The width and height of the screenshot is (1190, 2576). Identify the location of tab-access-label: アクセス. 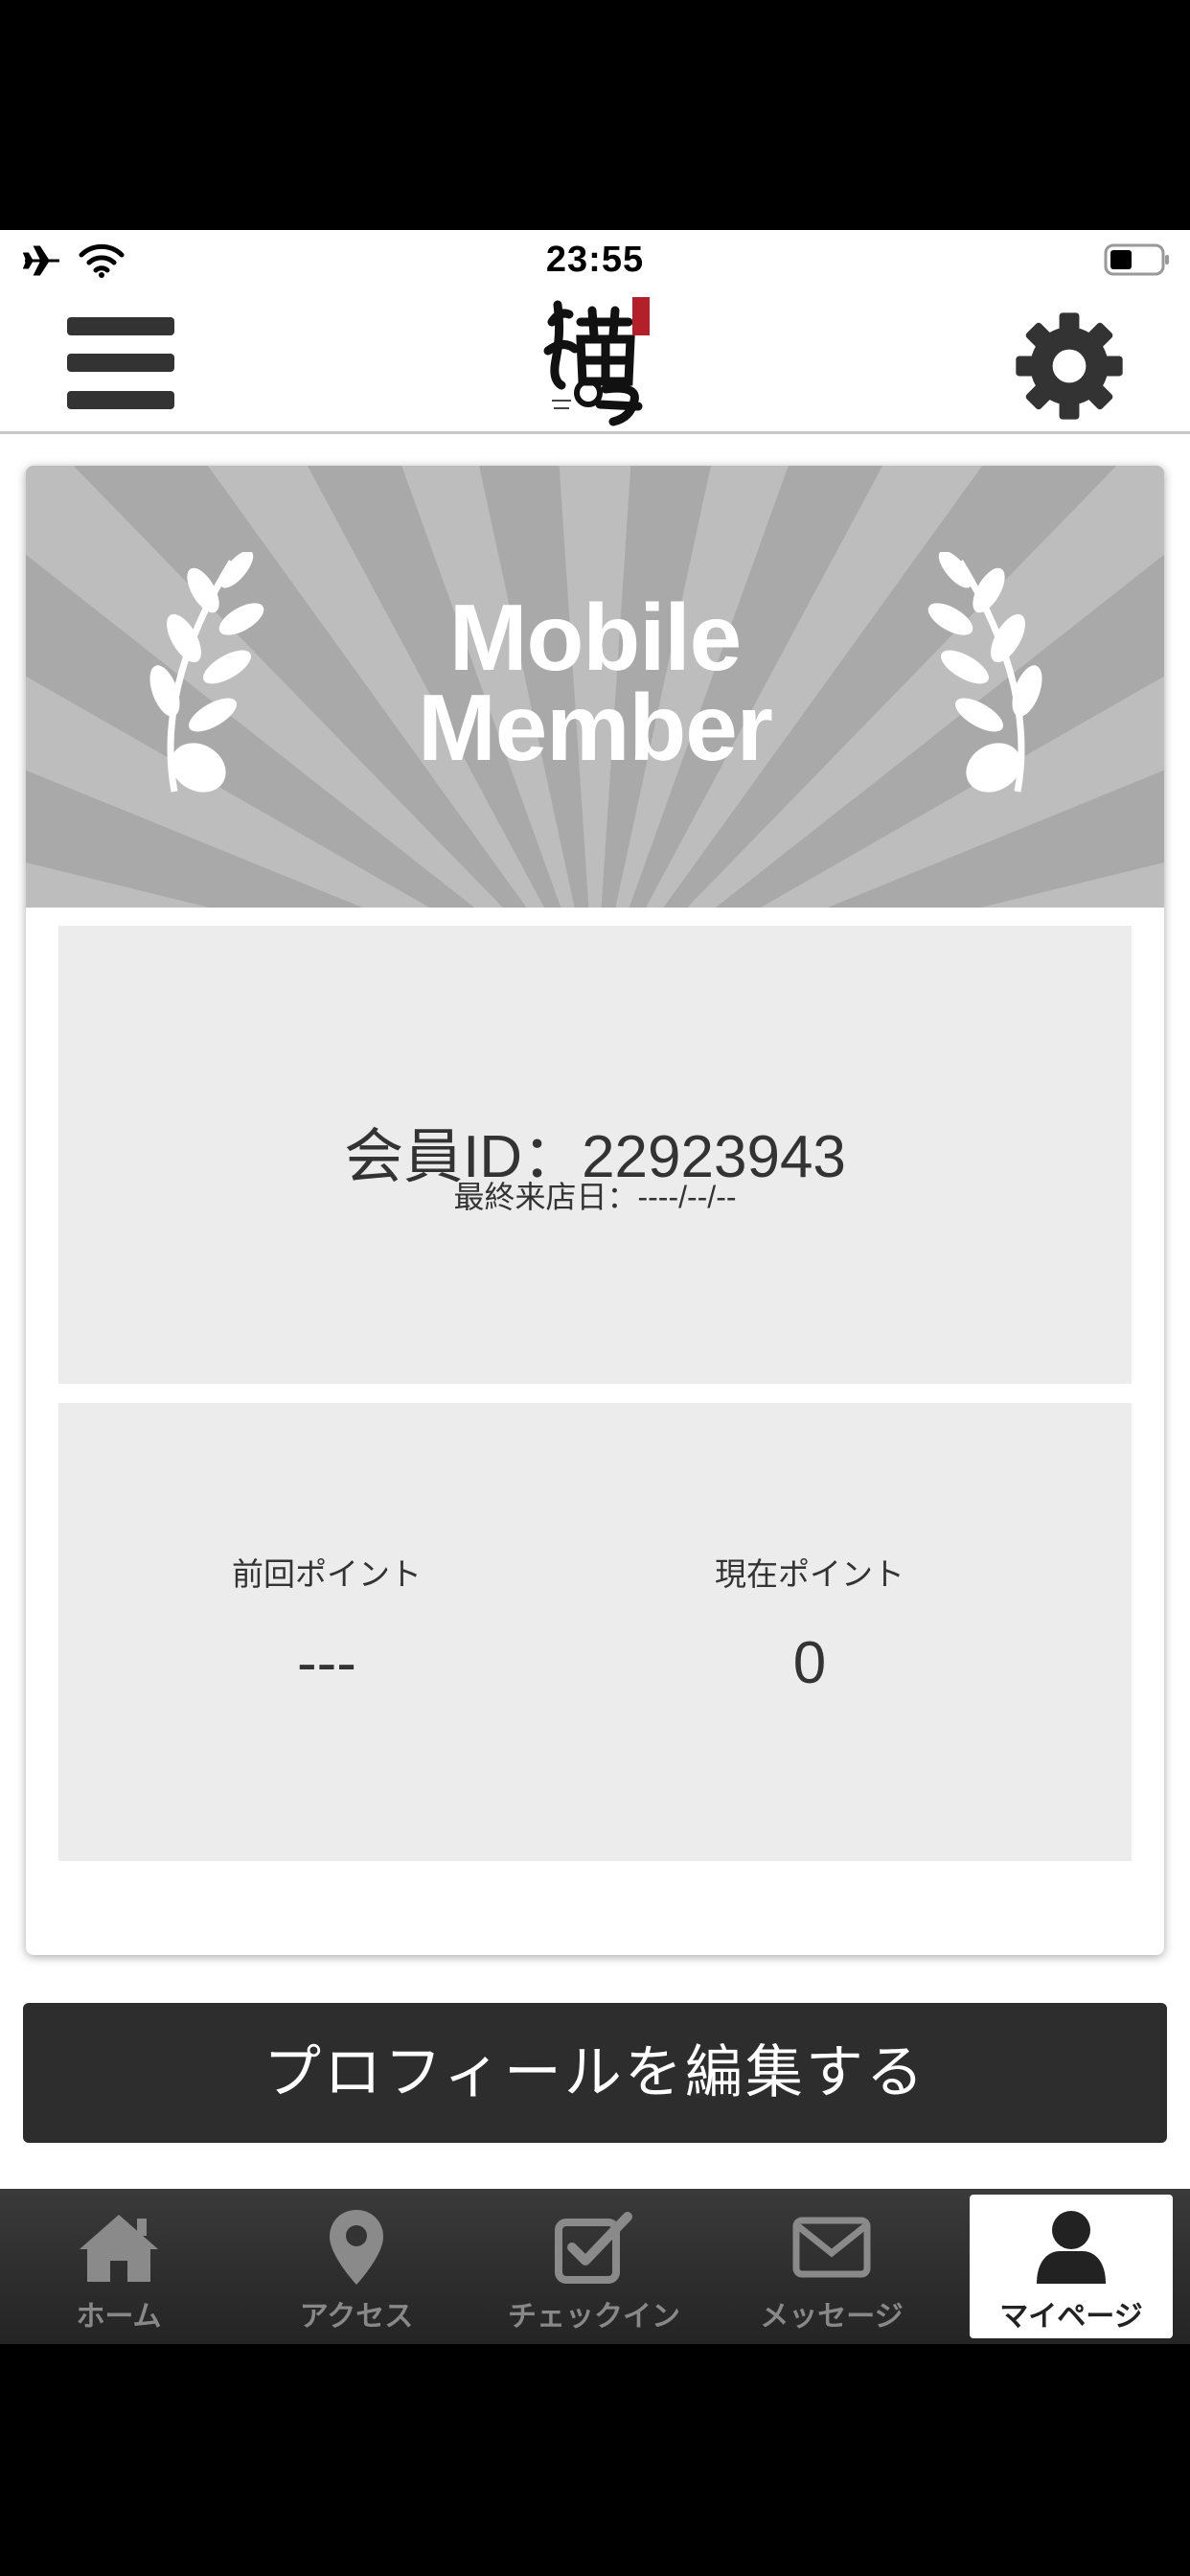
(357, 2317).